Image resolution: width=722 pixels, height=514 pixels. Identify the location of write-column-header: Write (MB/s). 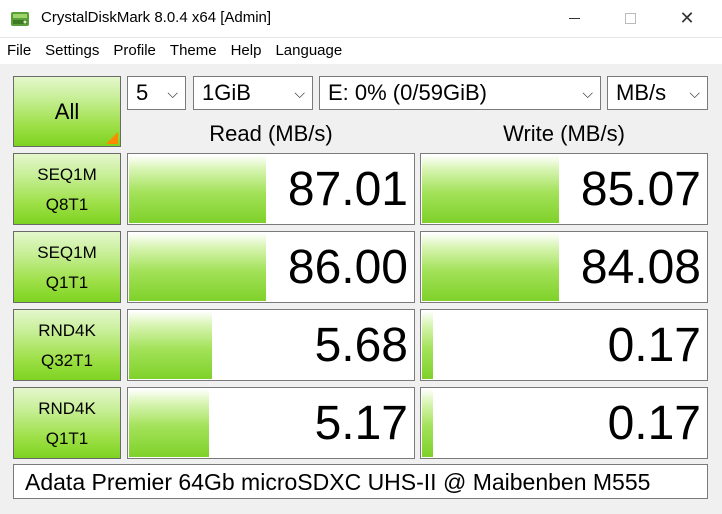
(564, 133).